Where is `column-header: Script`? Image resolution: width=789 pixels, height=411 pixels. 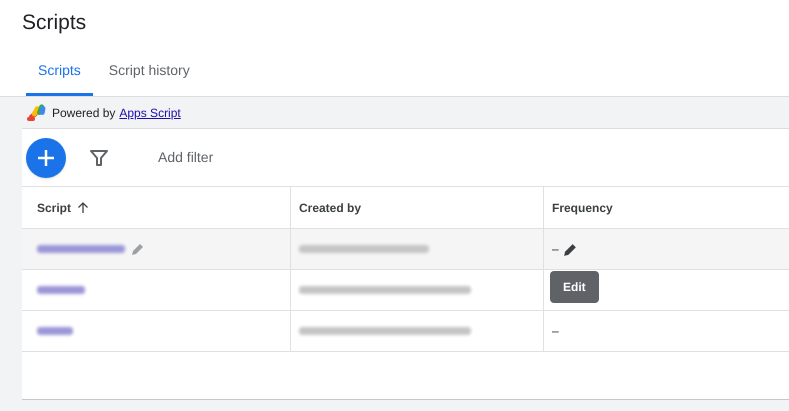
column-header: Script is located at coordinates (54, 207).